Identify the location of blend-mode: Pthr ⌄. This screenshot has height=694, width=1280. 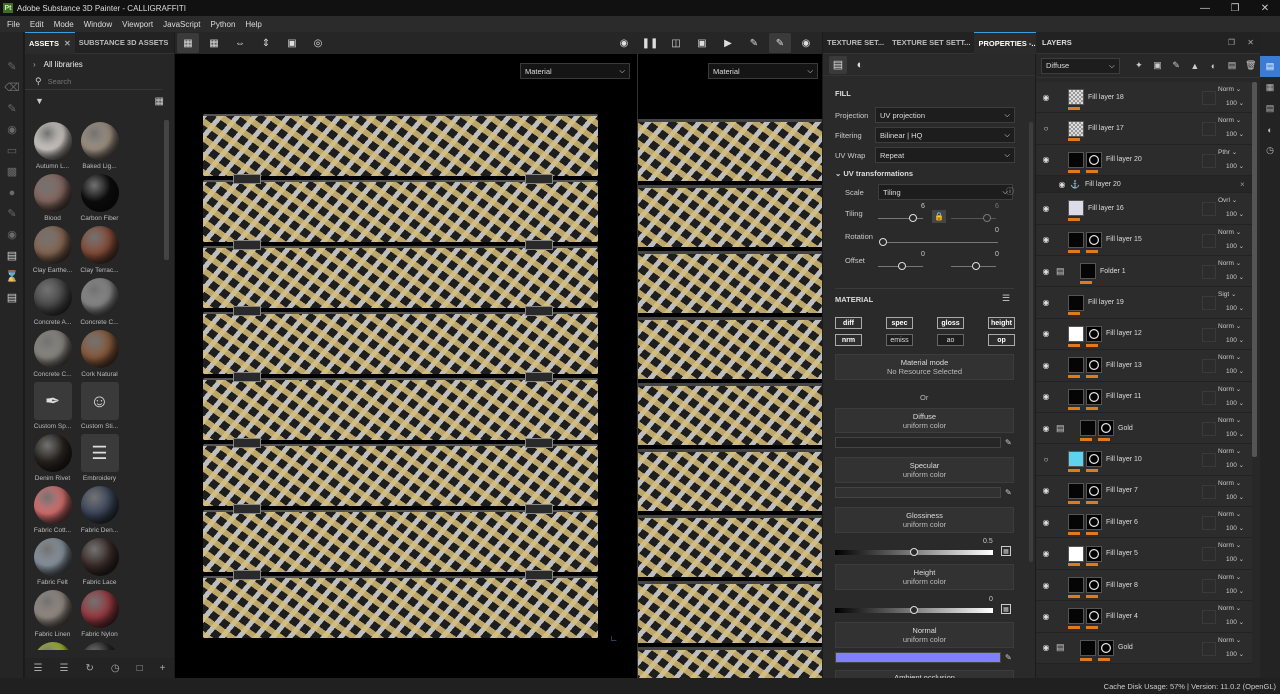
(1227, 152).